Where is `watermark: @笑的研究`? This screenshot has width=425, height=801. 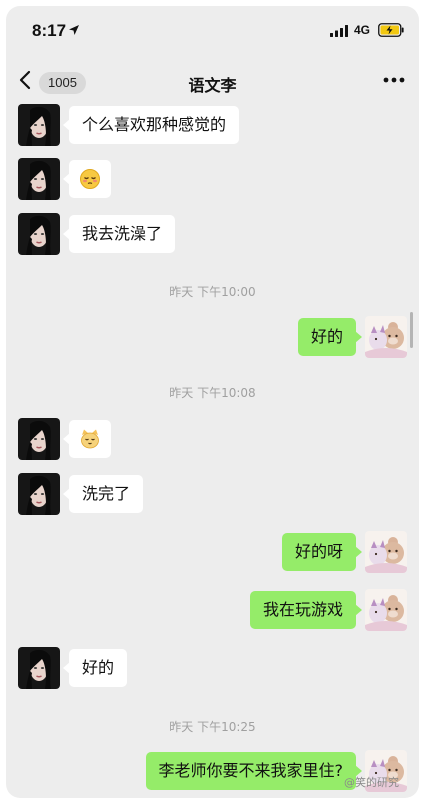 watermark: @笑的研究 is located at coordinates (371, 782).